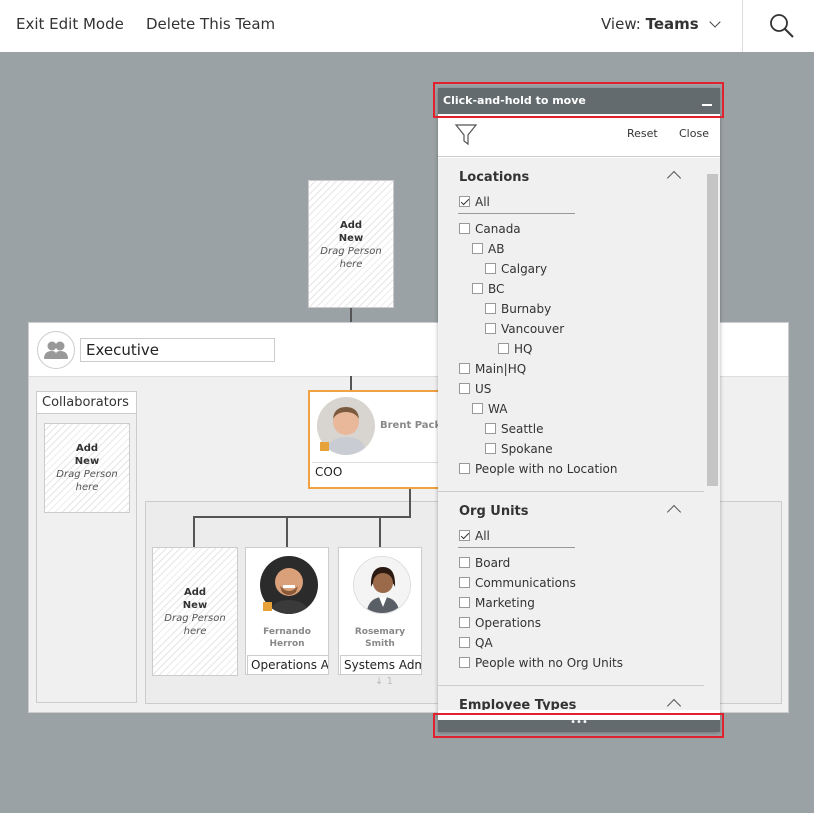 The height and width of the screenshot is (813, 814). Describe the element at coordinates (351, 244) in the screenshot. I see `add-new-slot-top: Add New Drag Person here` at that location.